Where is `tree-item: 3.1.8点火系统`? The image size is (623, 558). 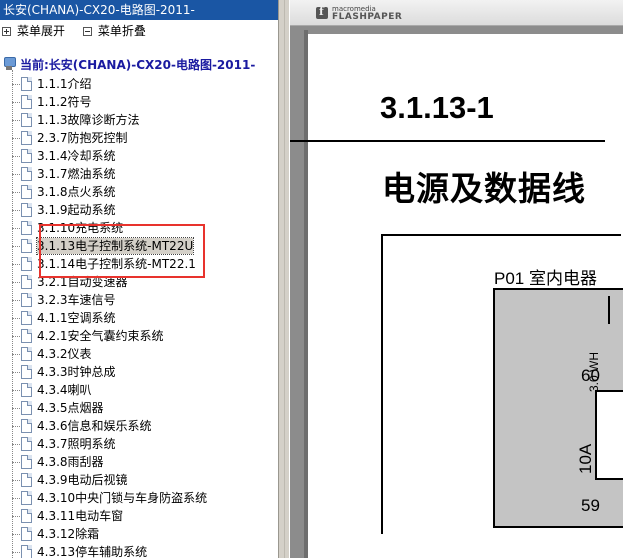
tree-item: 3.1.8点火系统 is located at coordinates (139, 192).